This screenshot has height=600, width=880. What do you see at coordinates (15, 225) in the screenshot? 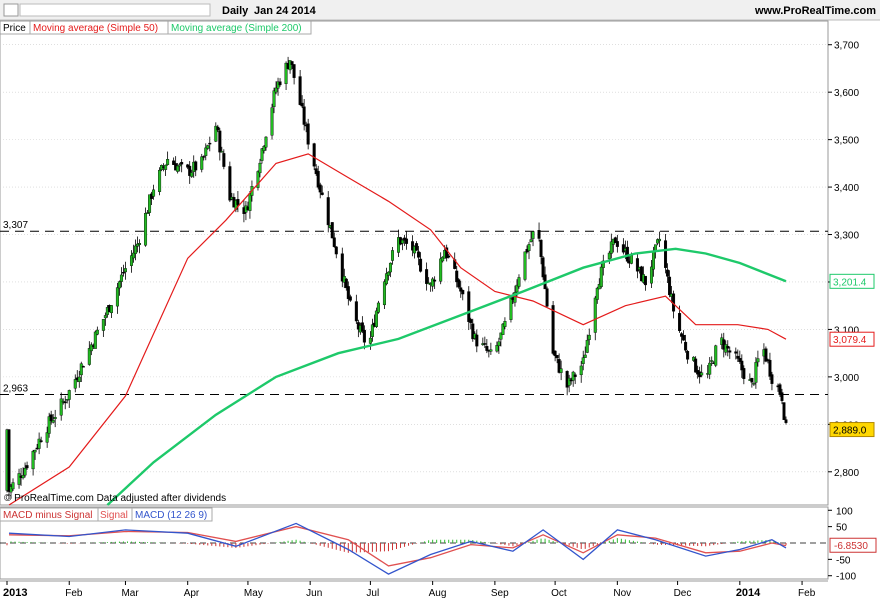
I see `level-label: 3,307` at bounding box center [15, 225].